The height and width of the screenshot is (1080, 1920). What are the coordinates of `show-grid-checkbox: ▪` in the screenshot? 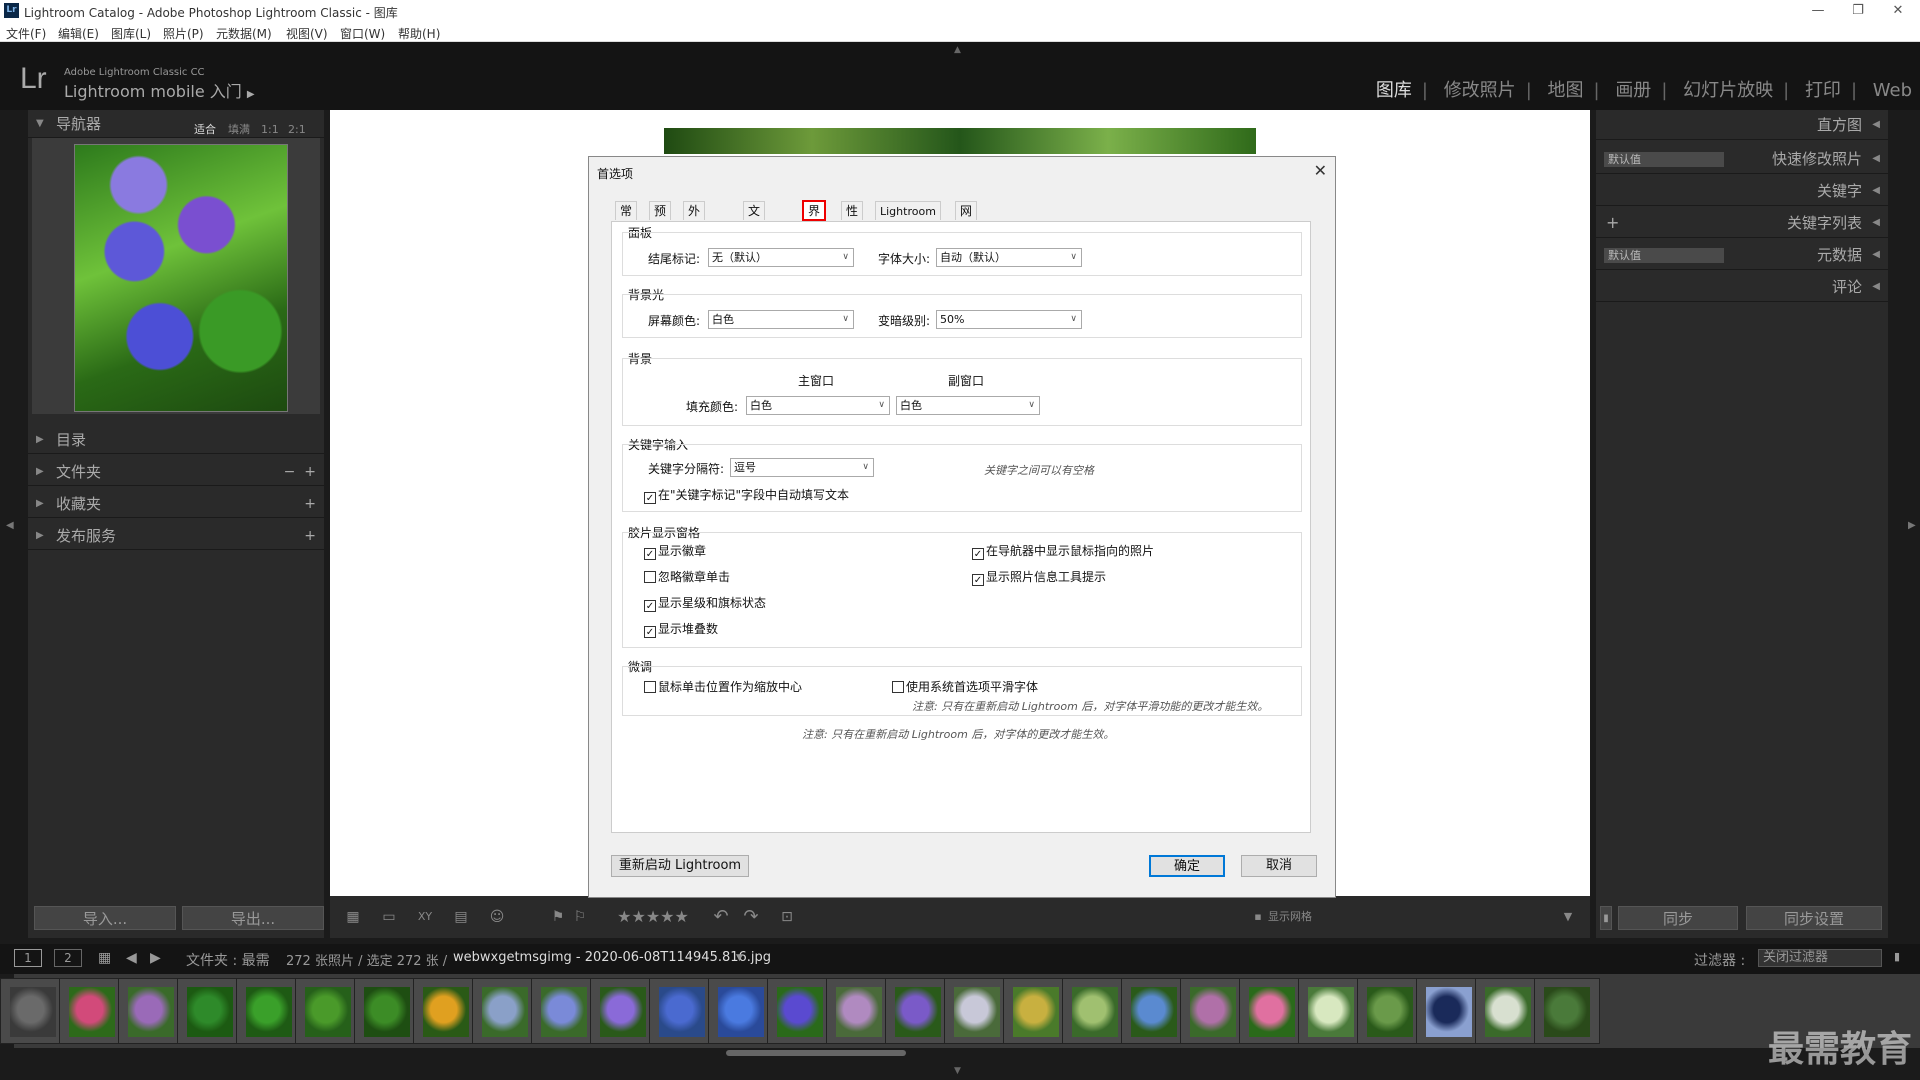 It's located at (1258, 917).